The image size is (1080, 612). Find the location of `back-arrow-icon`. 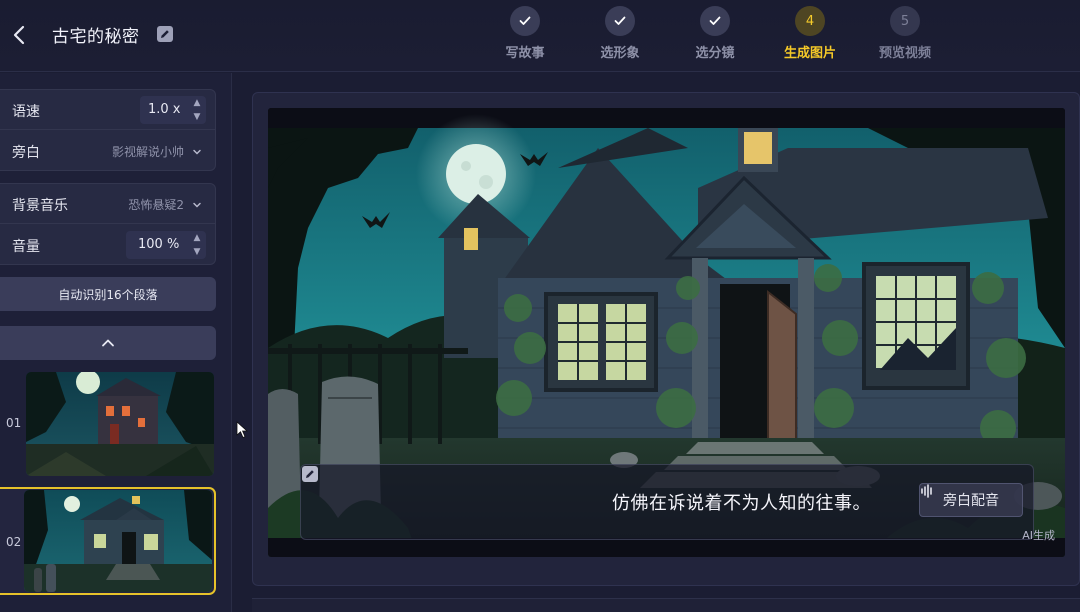

back-arrow-icon is located at coordinates (19, 35).